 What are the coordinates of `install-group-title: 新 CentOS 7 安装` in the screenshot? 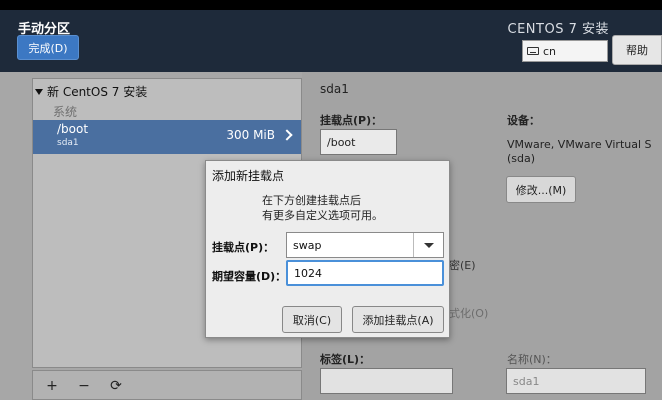 It's located at (97, 92).